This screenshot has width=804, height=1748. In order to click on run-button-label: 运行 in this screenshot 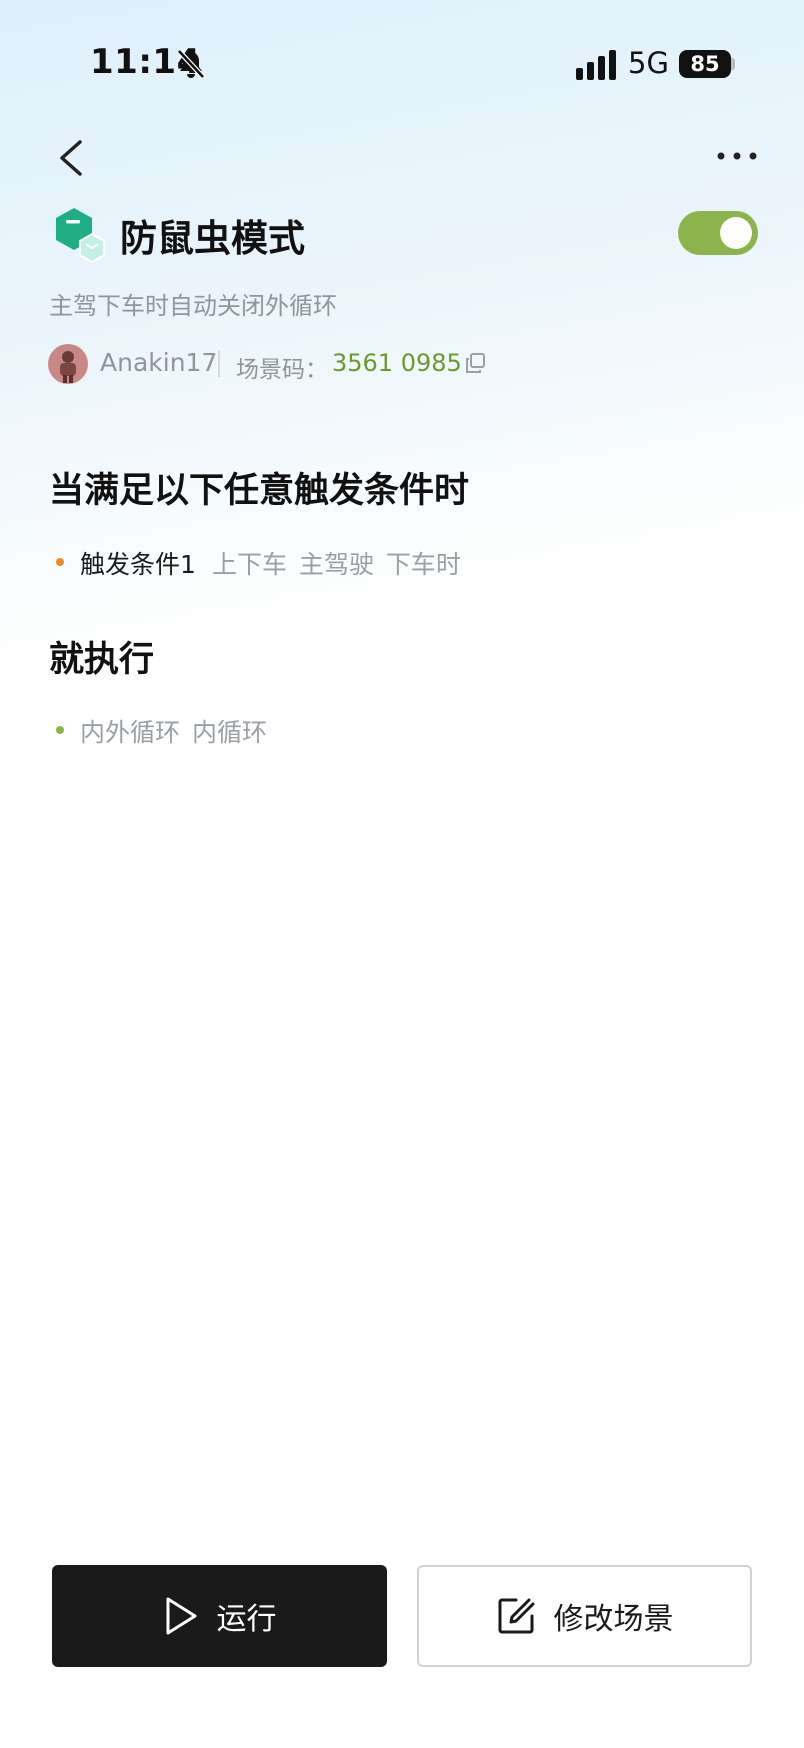, I will do `click(246, 1619)`.